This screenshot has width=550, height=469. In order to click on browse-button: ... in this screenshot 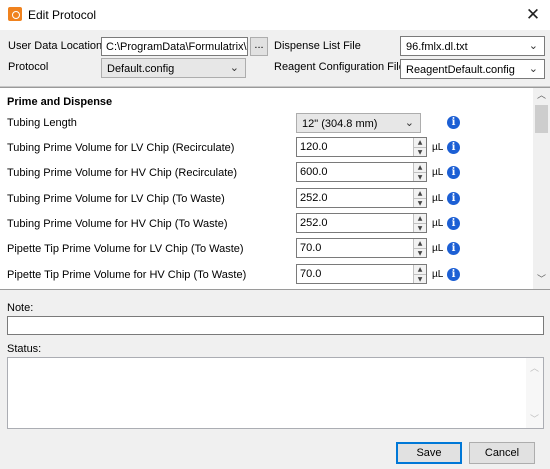, I will do `click(259, 46)`.